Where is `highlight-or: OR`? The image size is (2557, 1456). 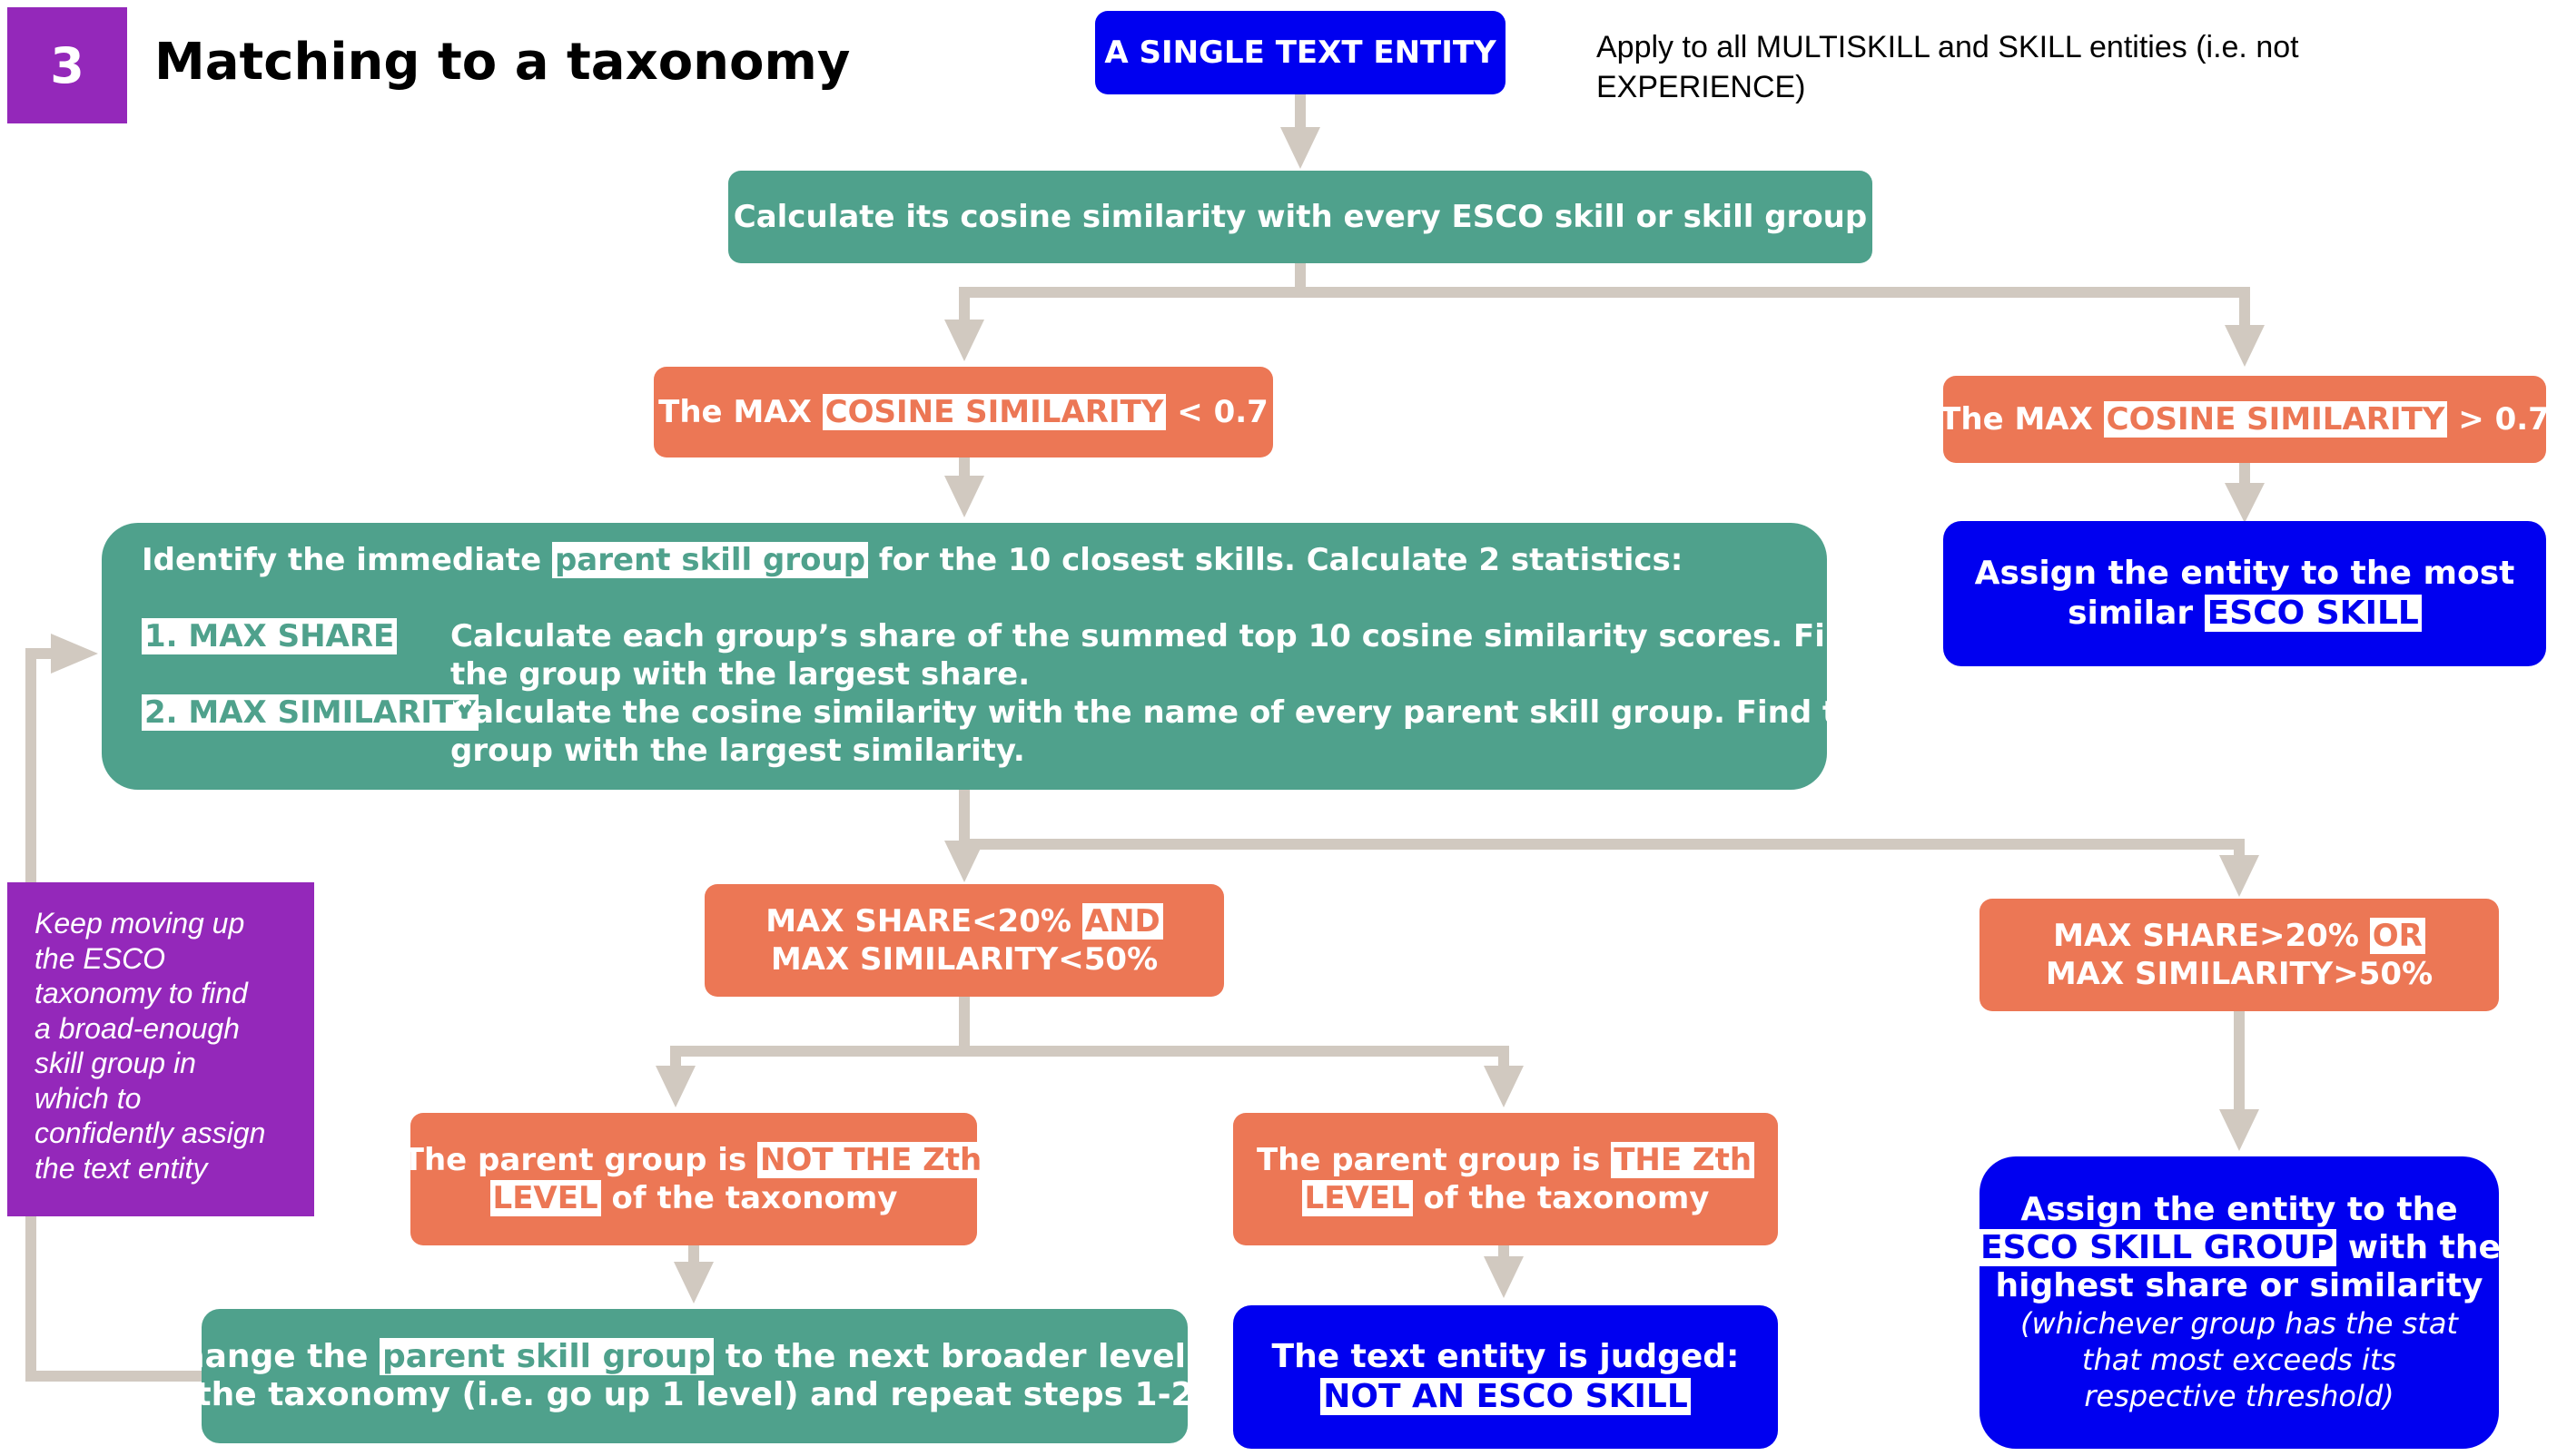
highlight-or: OR is located at coordinates (2397, 936).